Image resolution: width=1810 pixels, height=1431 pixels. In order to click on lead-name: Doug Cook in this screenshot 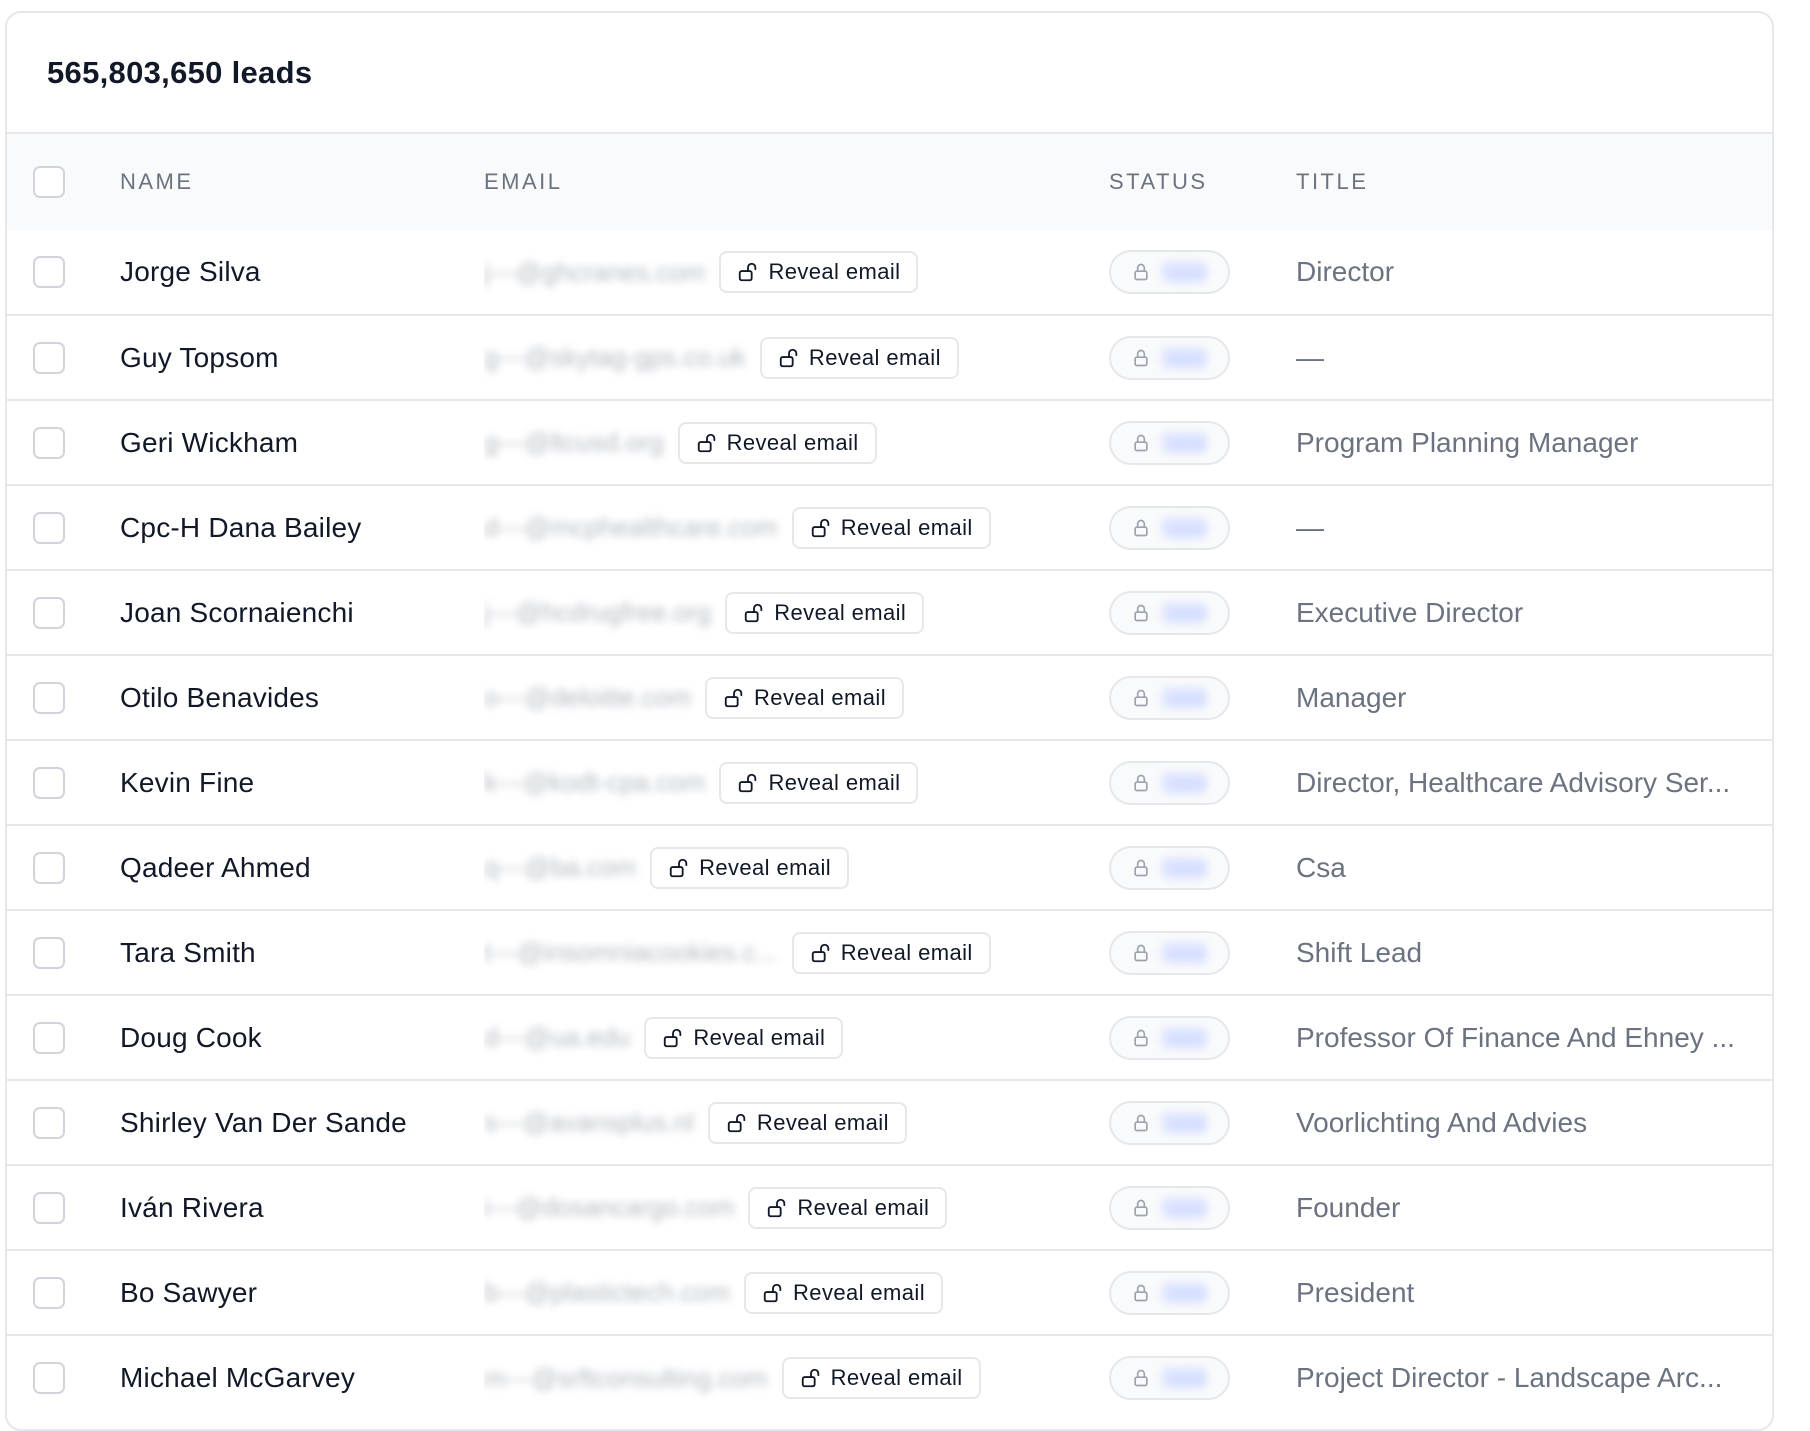, I will do `click(191, 1037)`.